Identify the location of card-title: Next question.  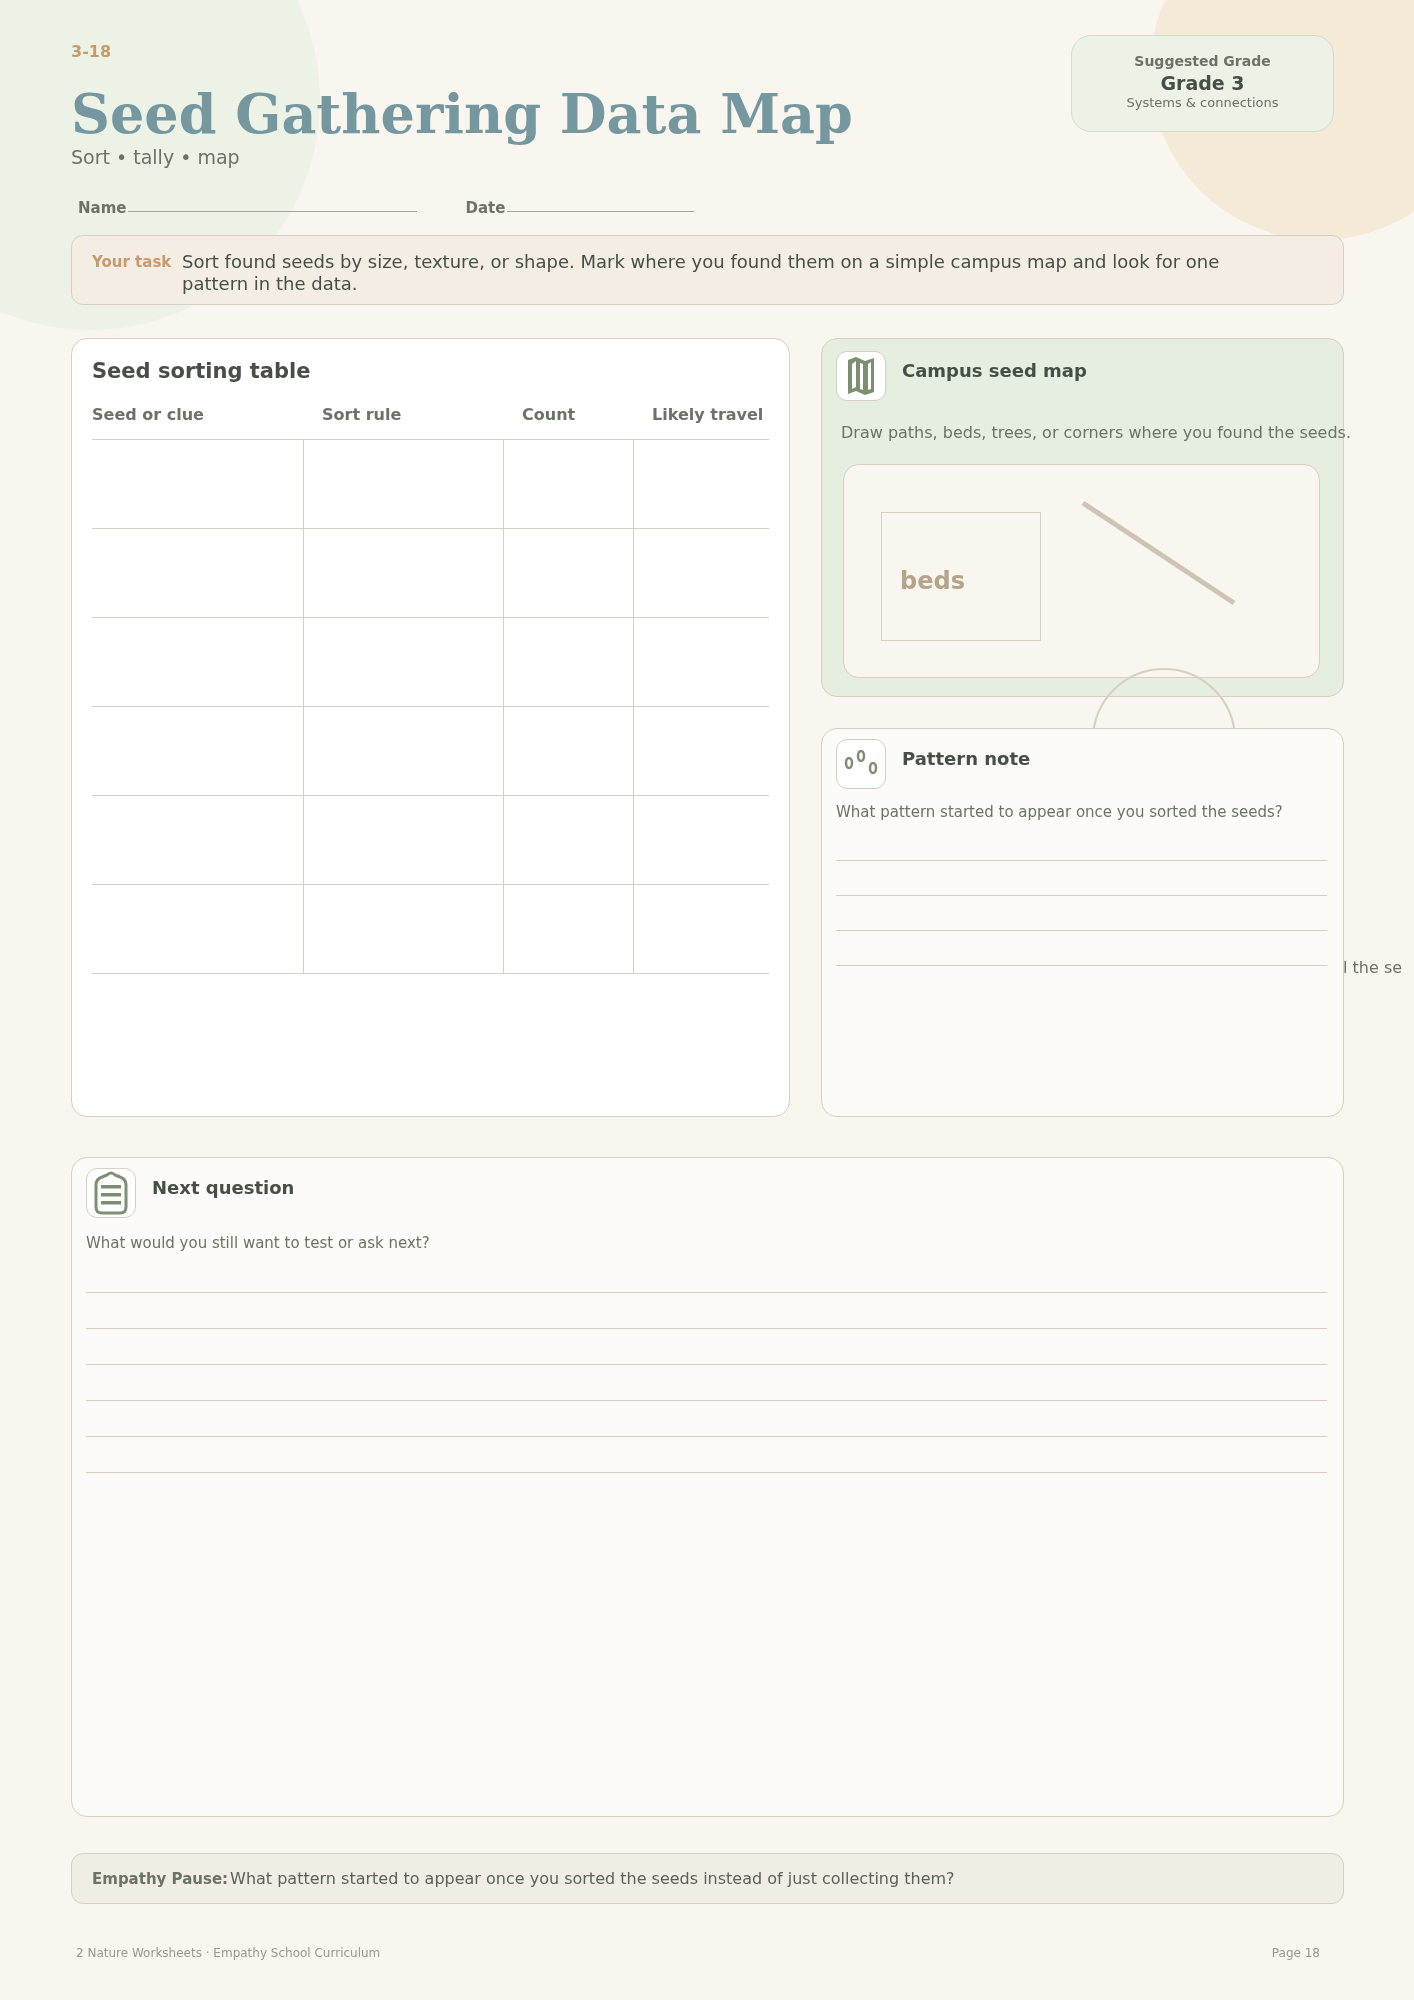
(223, 1187).